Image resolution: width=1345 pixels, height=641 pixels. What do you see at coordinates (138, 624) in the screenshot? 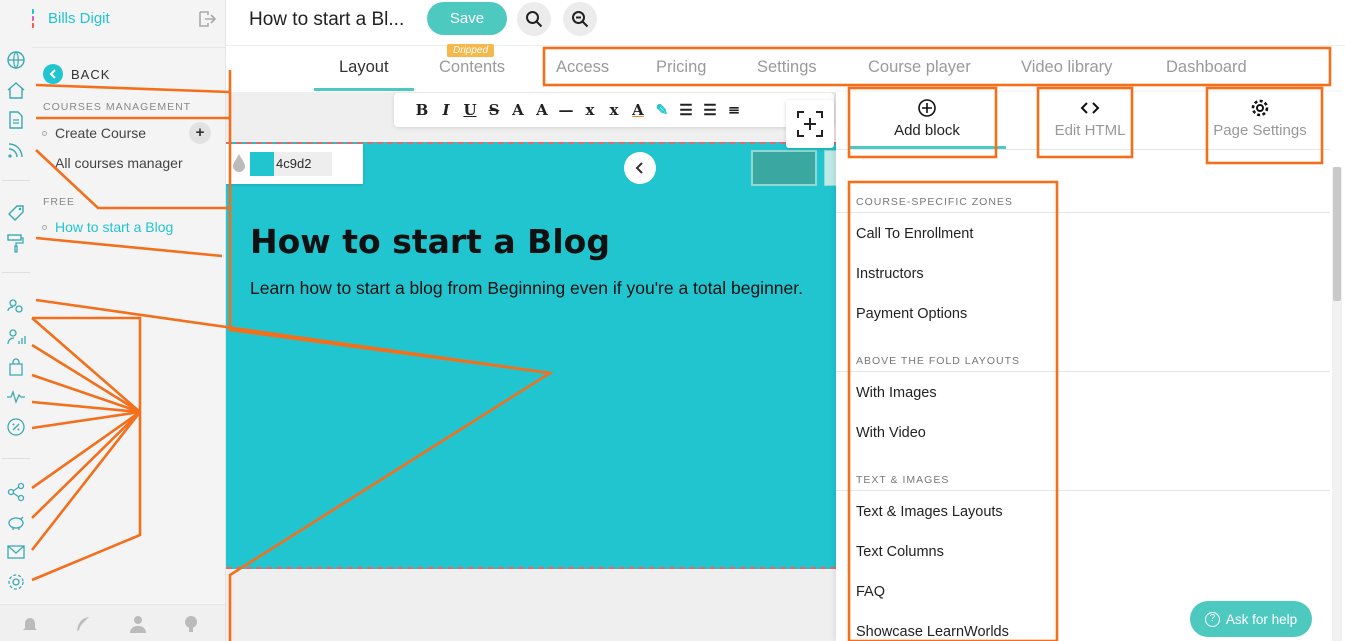
I see `user-icon` at bounding box center [138, 624].